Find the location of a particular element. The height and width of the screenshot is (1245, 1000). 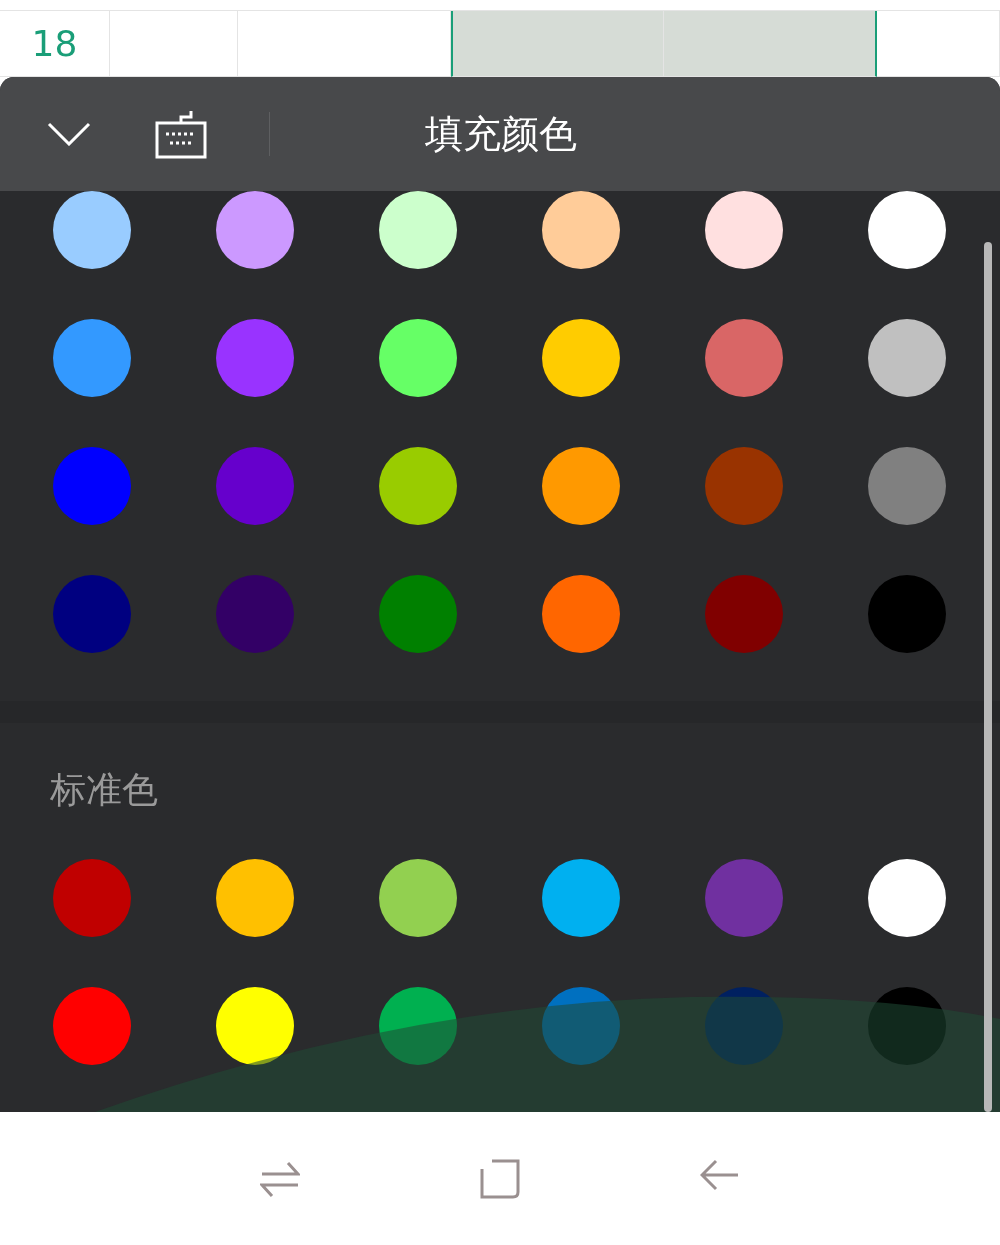

collapse-chevron-icon is located at coordinates (69, 134).